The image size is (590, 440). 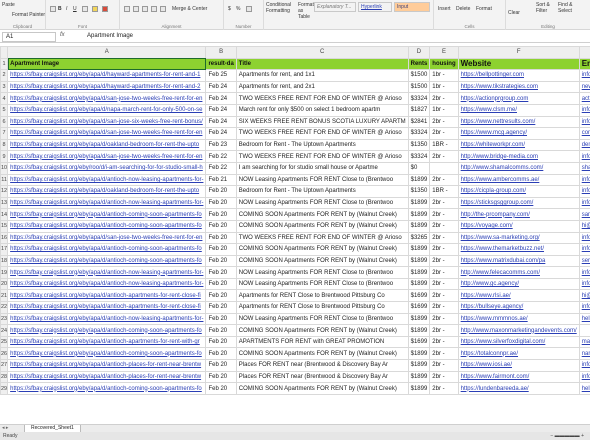 What do you see at coordinates (518, 261) in the screenshot?
I see `table-cell: https://www.matrixdubai.com/pa` at bounding box center [518, 261].